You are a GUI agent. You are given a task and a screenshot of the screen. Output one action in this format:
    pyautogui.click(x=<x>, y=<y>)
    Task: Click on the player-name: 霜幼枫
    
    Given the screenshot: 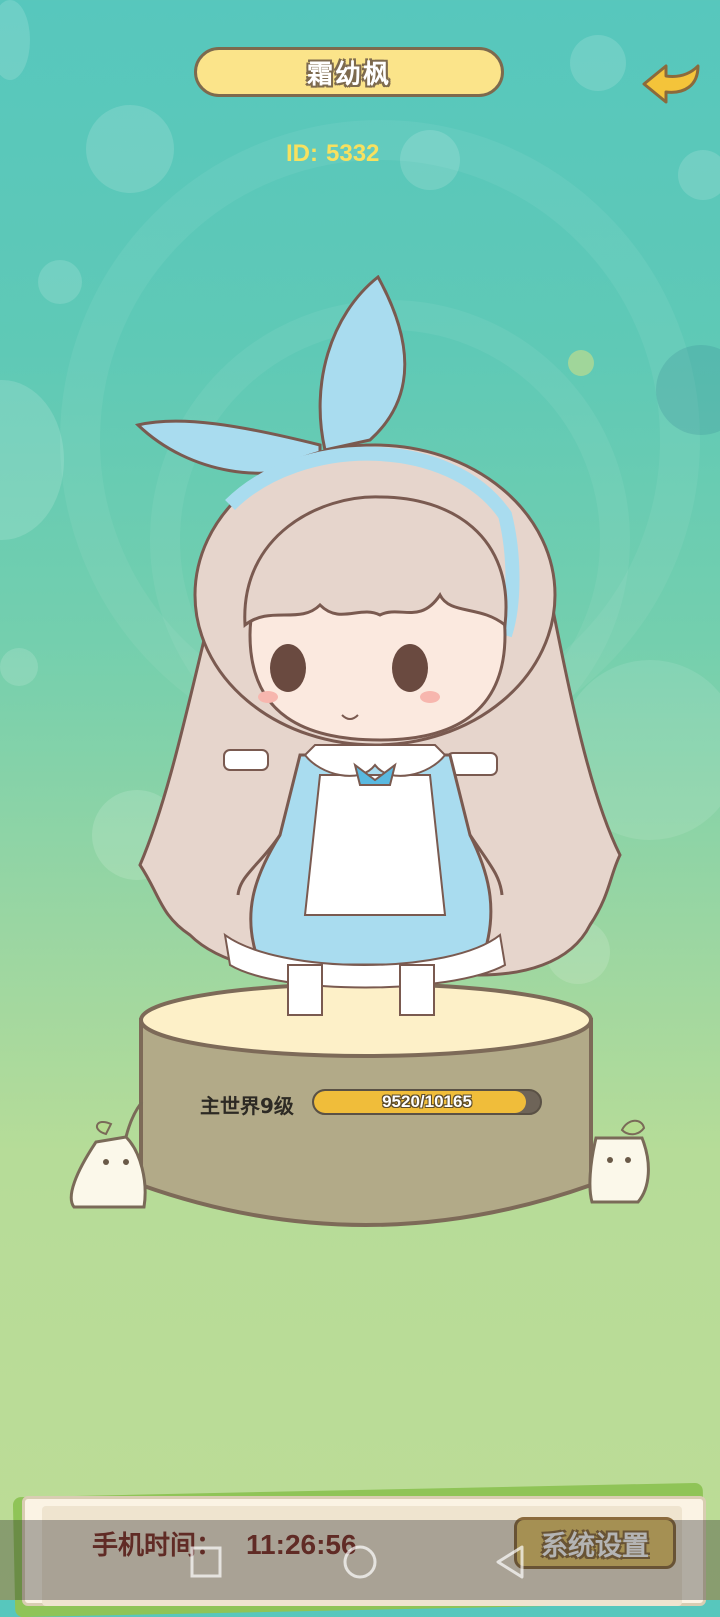 What is the action you would take?
    pyautogui.click(x=348, y=74)
    